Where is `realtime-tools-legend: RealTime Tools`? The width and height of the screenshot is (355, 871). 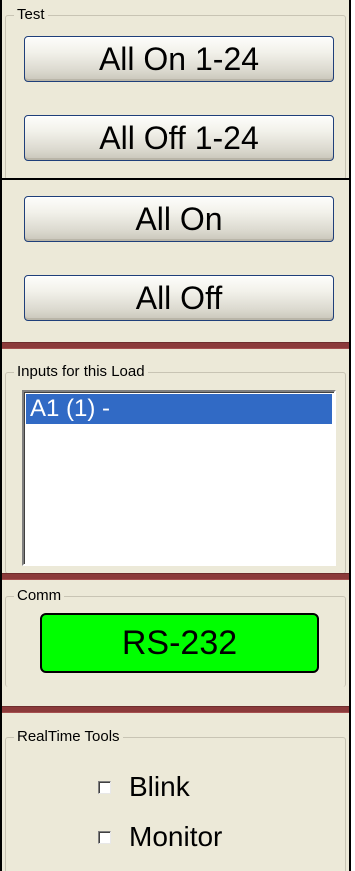
realtime-tools-legend: RealTime Tools is located at coordinates (68, 737).